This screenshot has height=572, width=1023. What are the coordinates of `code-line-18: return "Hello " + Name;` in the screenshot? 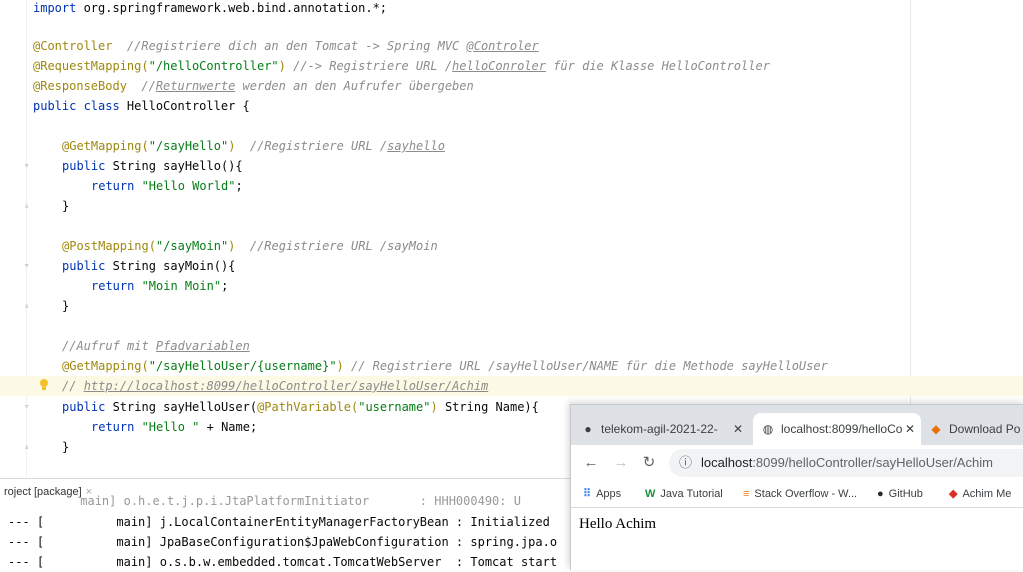 It's located at (174, 427).